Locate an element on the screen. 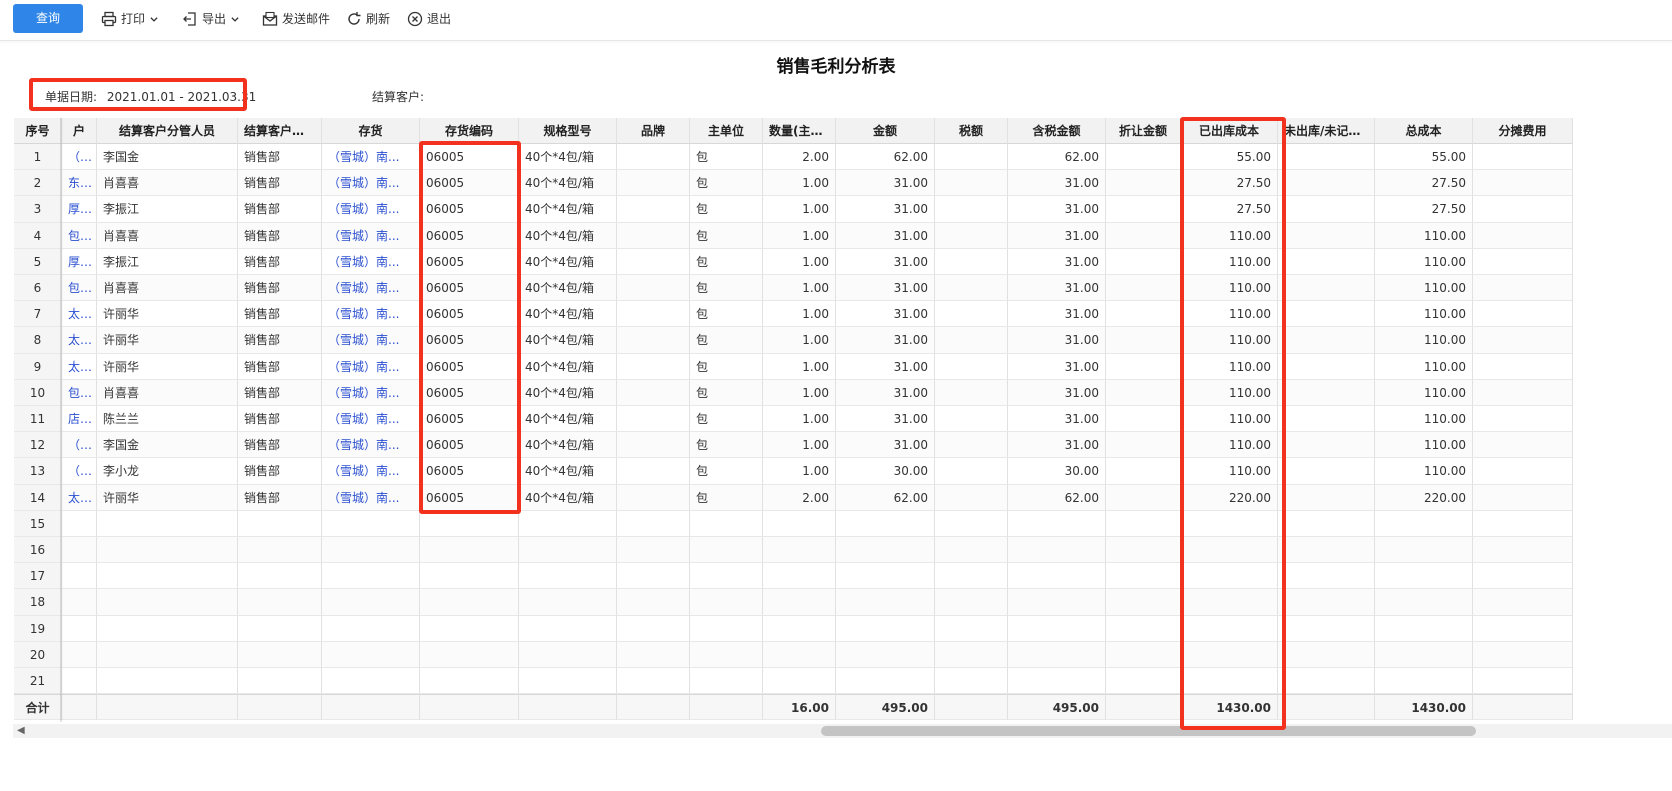  scroll-left-icon: ◀ is located at coordinates (21, 731).